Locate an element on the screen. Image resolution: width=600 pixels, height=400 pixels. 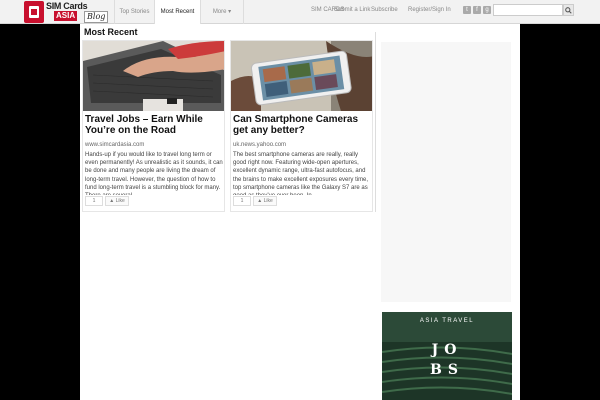
laptop-typing-photo is located at coordinates (153, 76).